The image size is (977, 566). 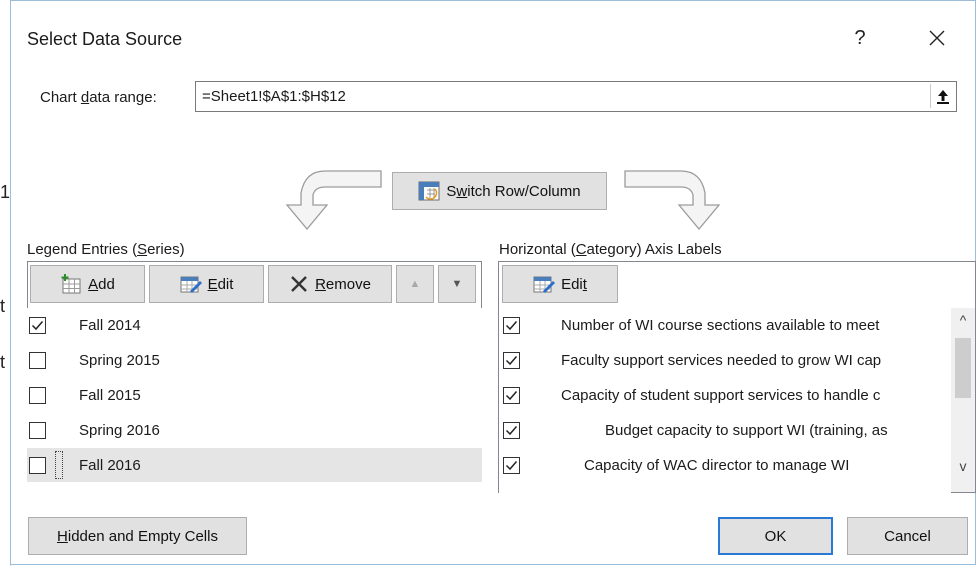 I want to click on move-down-button: ▼, so click(x=457, y=284).